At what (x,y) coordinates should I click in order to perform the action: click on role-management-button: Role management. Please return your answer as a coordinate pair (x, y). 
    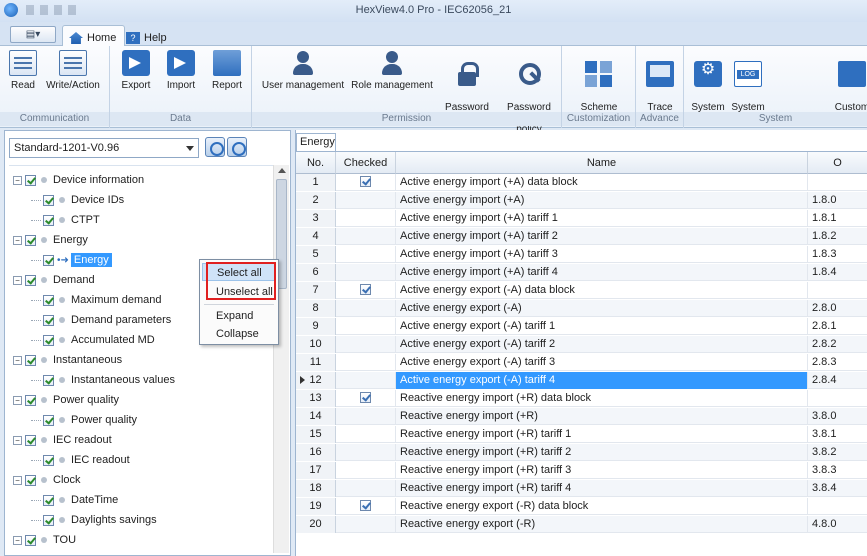
    Looking at the image, I should click on (392, 70).